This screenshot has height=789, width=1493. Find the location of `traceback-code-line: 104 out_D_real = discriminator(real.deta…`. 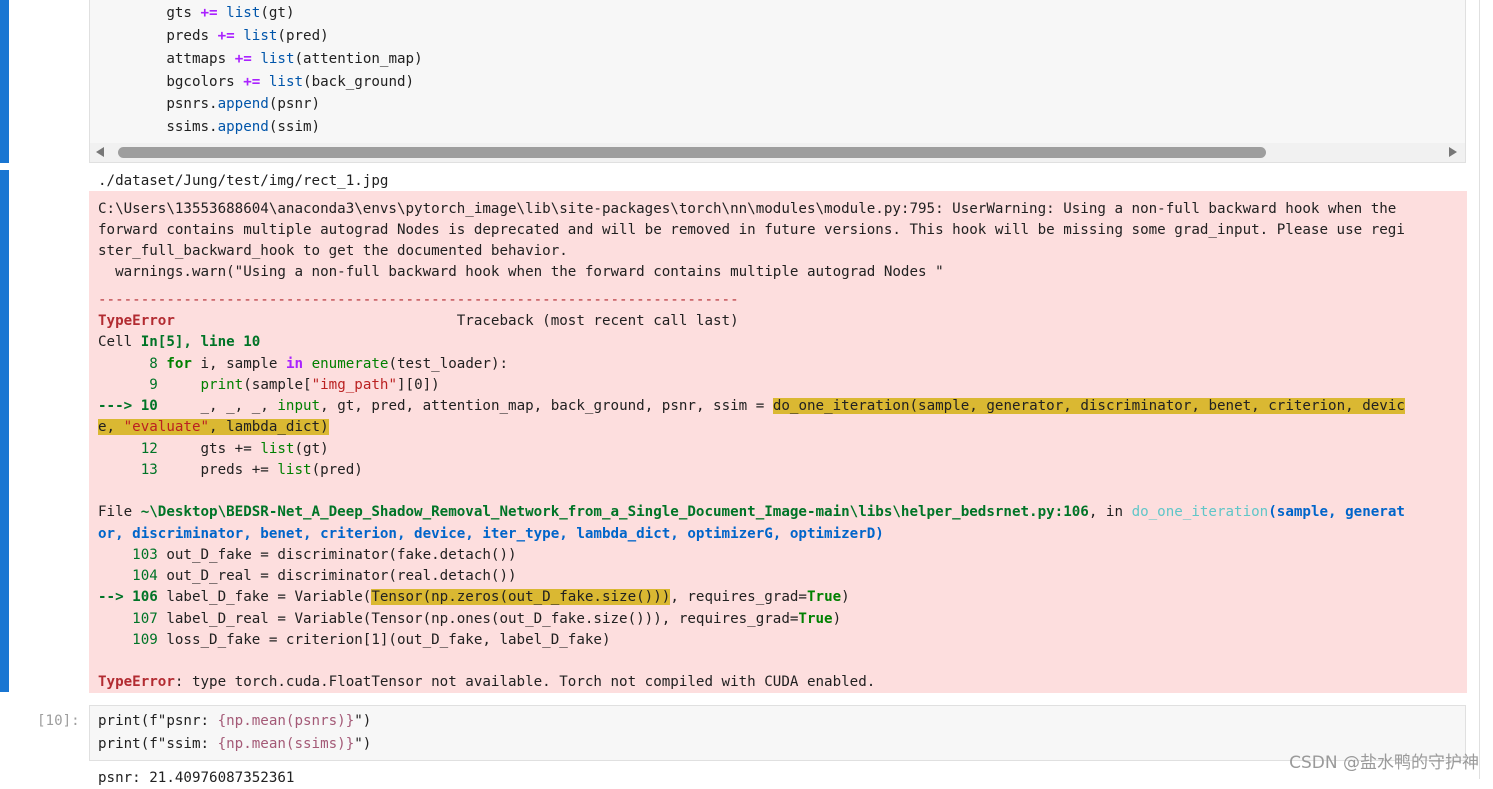

traceback-code-line: 104 out_D_real = discriminator(real.deta… is located at coordinates (307, 576).